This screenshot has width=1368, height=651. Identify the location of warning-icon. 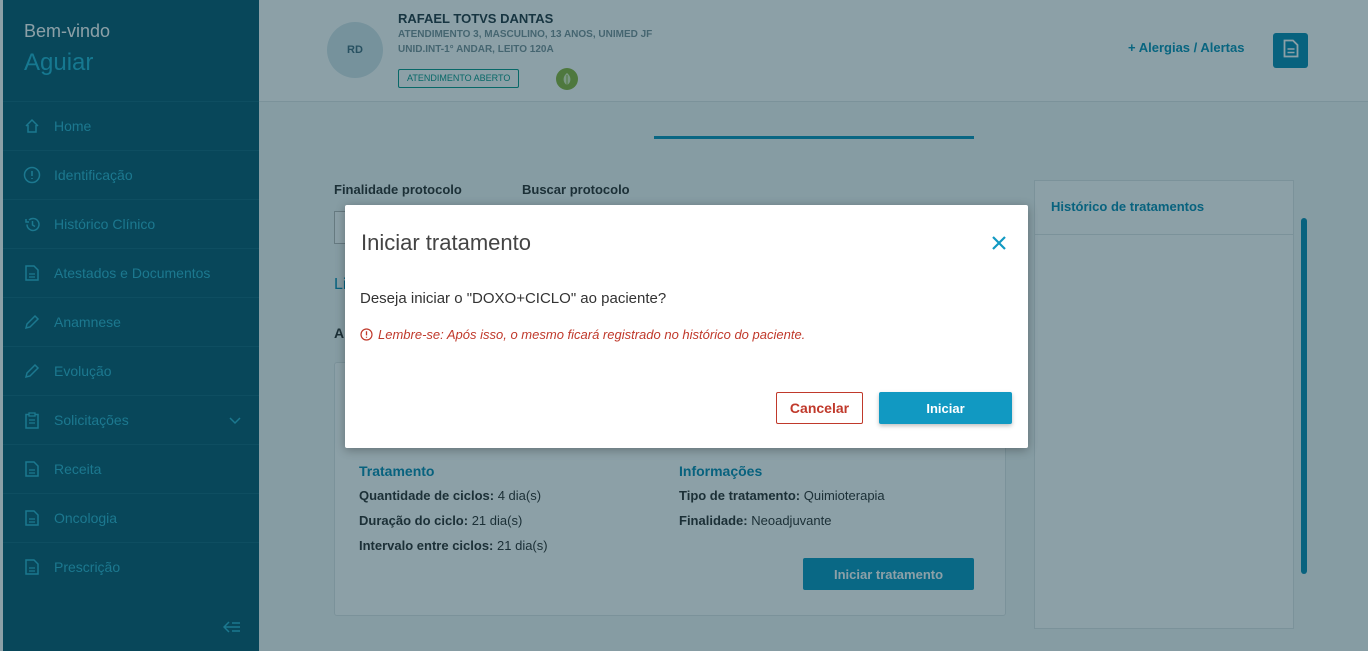
(366, 334).